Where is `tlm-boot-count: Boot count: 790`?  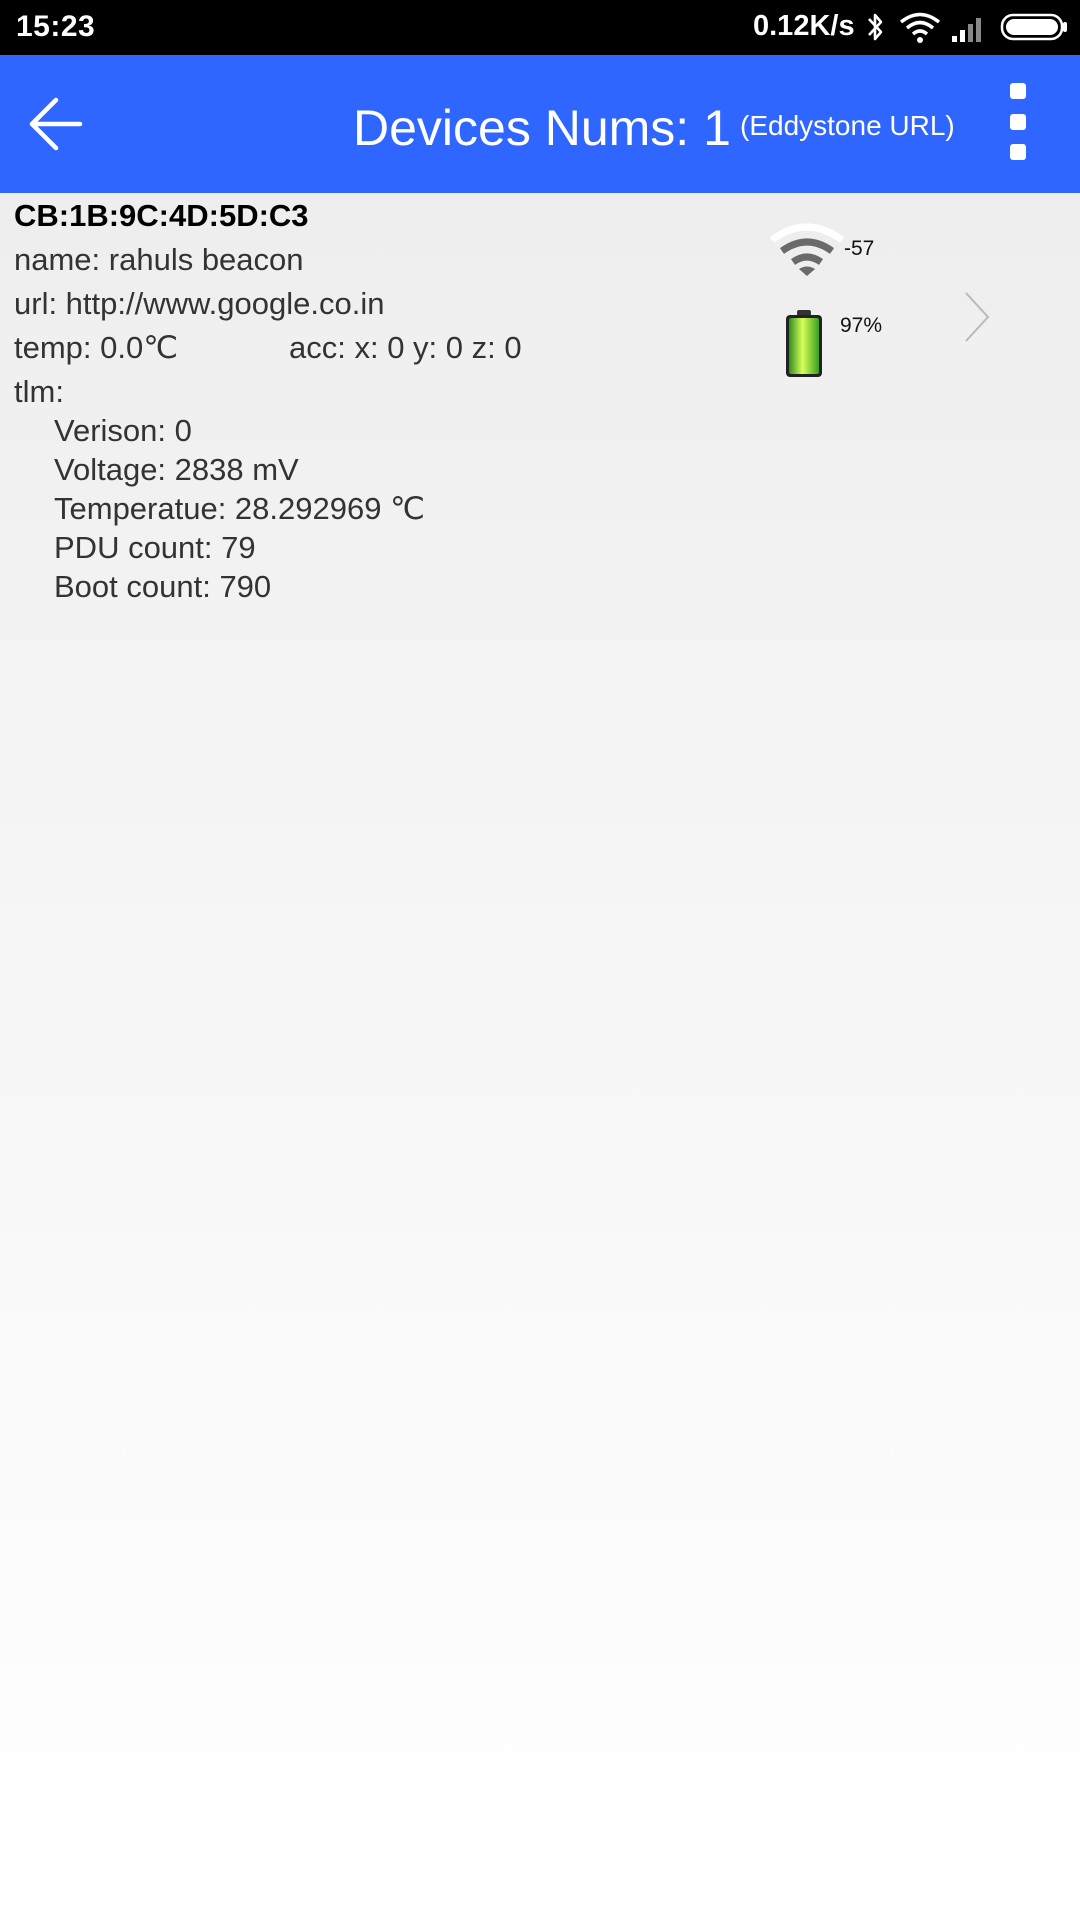 tlm-boot-count: Boot count: 790 is located at coordinates (163, 586).